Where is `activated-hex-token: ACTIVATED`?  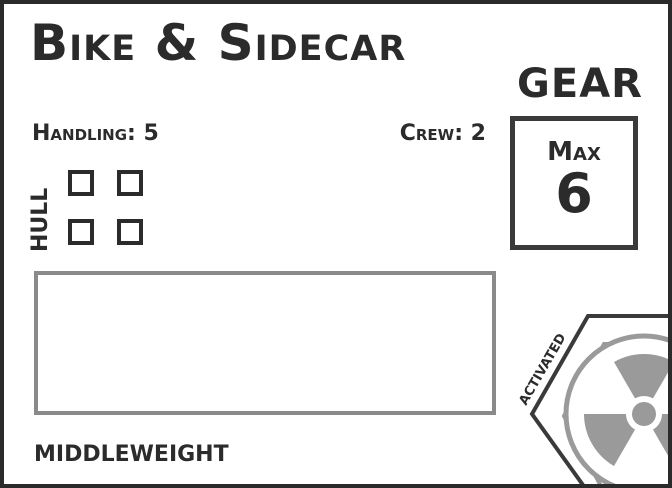 activated-hex-token: ACTIVATED is located at coordinates (588, 391).